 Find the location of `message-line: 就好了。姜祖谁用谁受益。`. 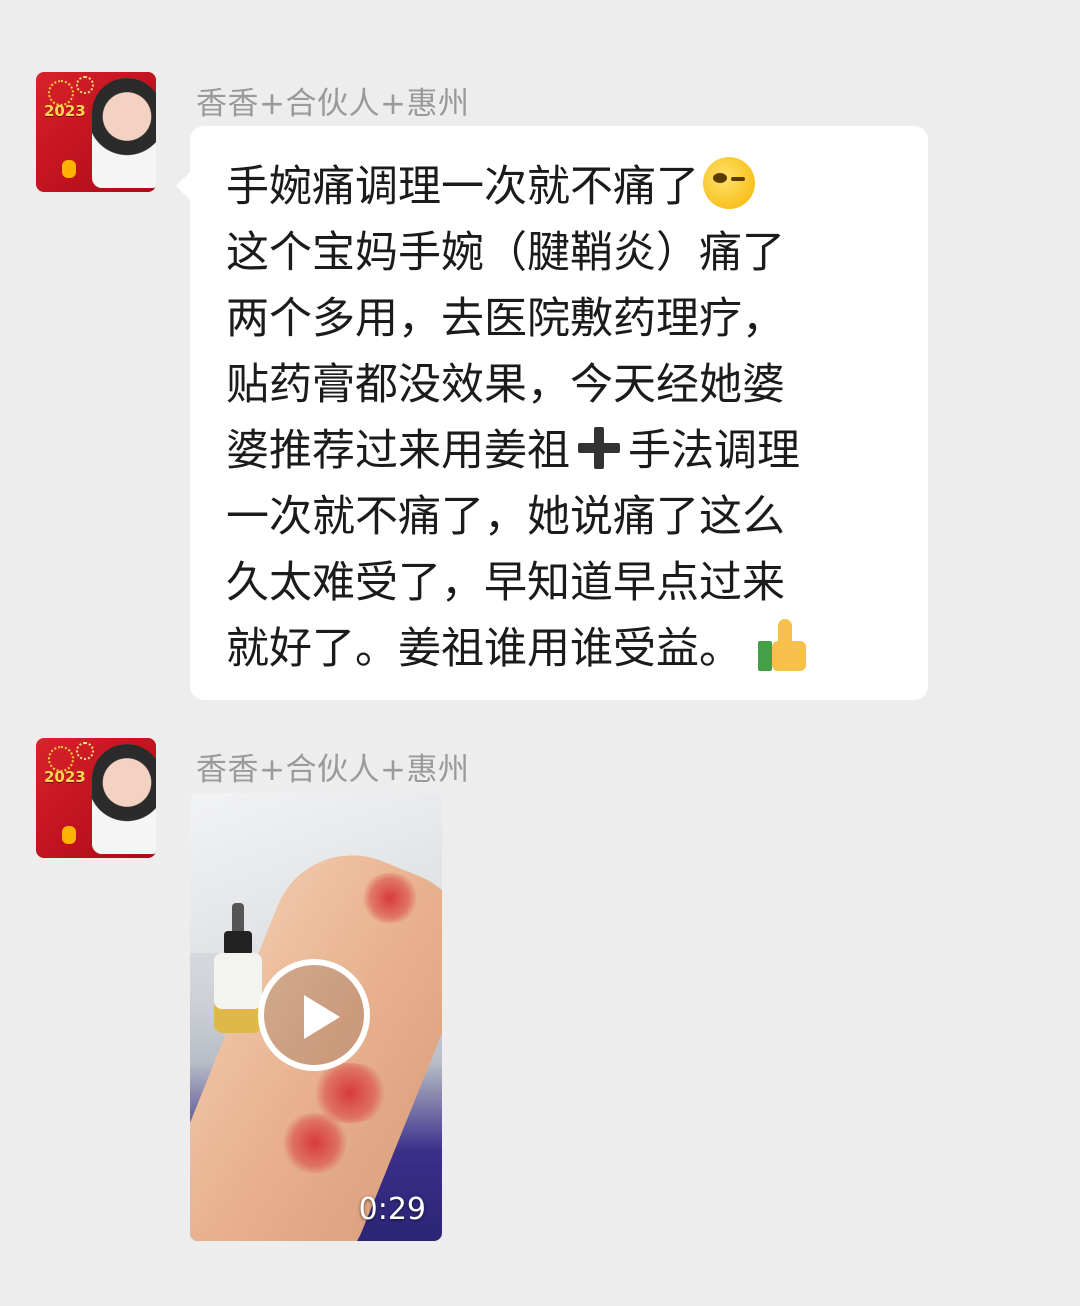

message-line: 就好了。姜祖谁用谁受益。 is located at coordinates (565, 649).